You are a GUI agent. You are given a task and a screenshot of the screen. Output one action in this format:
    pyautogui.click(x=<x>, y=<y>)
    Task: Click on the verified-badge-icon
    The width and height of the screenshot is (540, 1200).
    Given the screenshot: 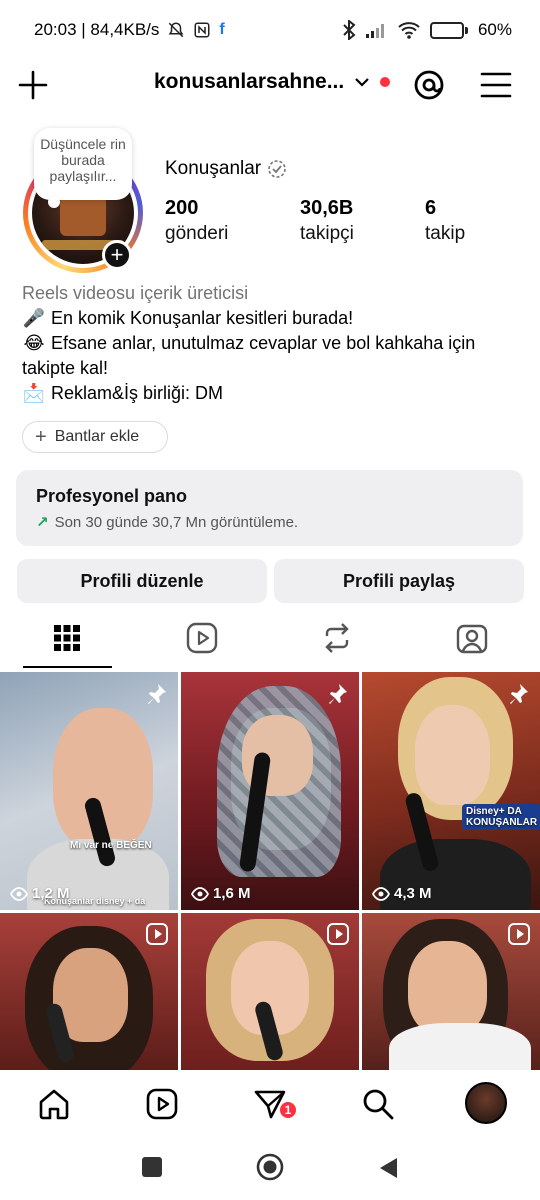 What is the action you would take?
    pyautogui.click(x=277, y=169)
    